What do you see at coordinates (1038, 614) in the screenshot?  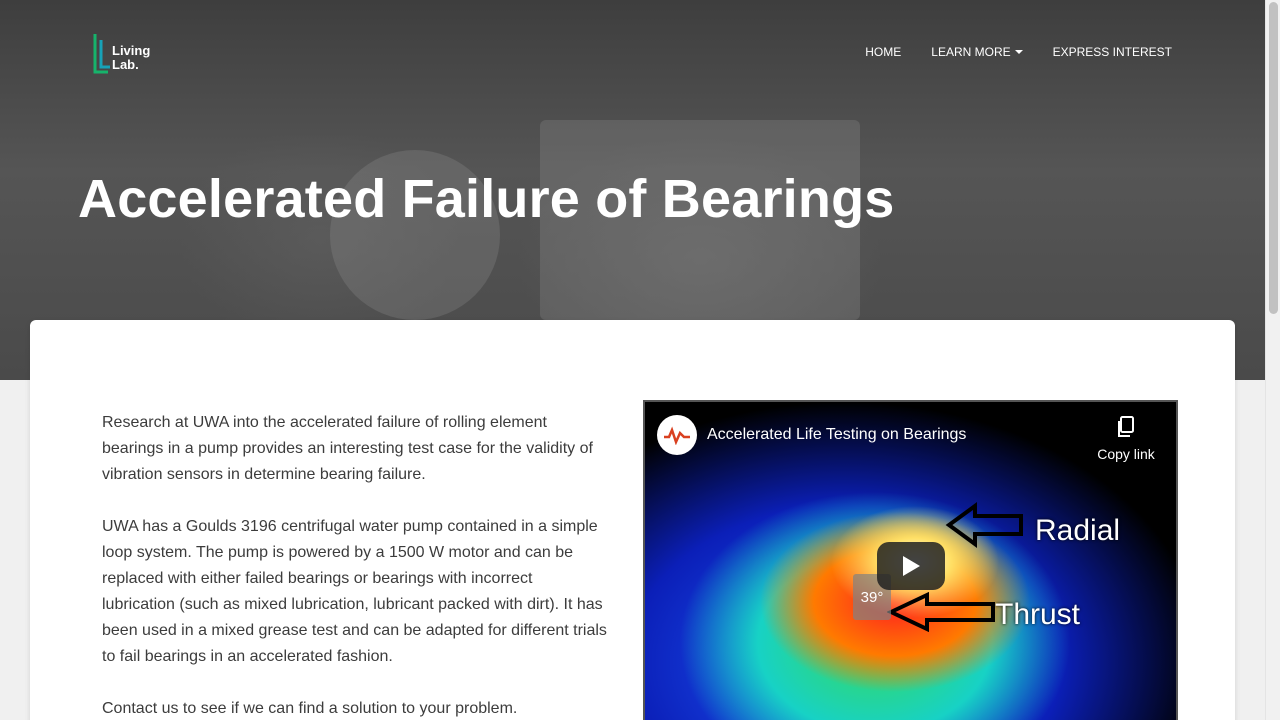 I see `thrust-label: Thrust` at bounding box center [1038, 614].